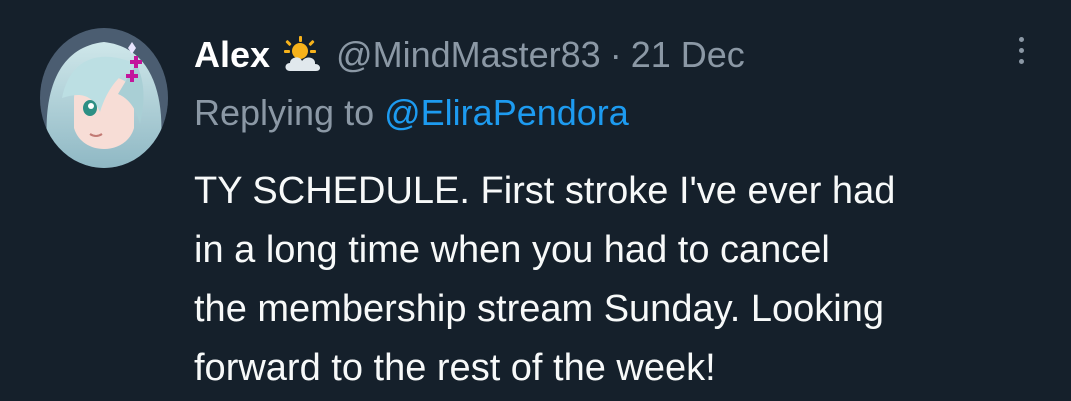 The image size is (1071, 401). What do you see at coordinates (232, 55) in the screenshot?
I see `display-name: Alex` at bounding box center [232, 55].